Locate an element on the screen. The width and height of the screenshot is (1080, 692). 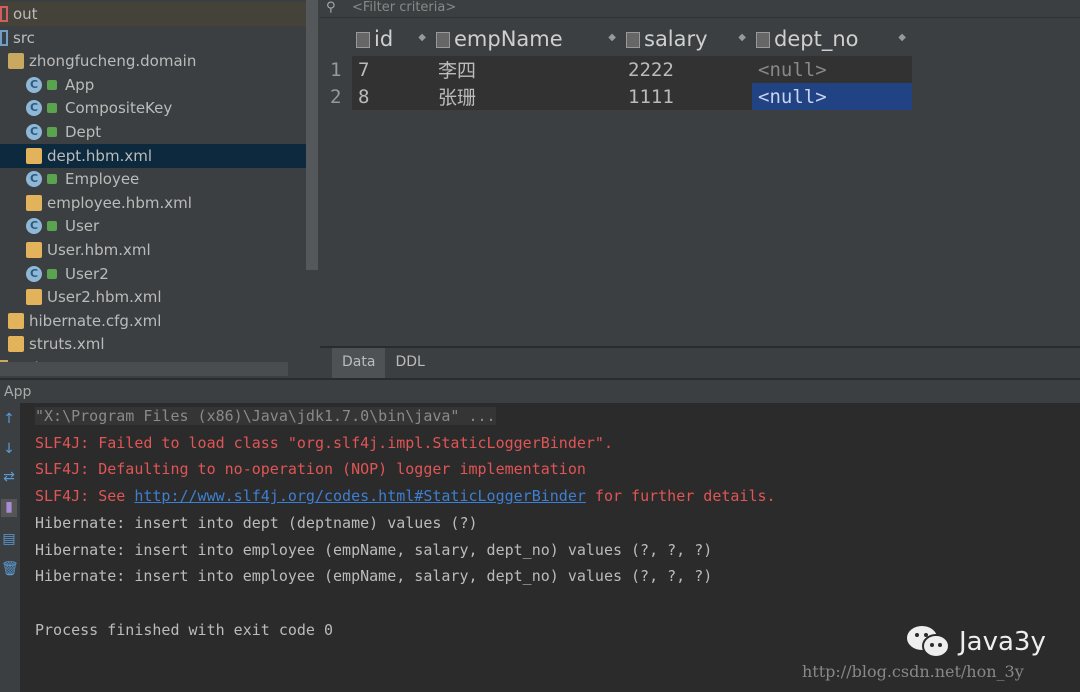
search-icon: ⚲ is located at coordinates (331, 7).